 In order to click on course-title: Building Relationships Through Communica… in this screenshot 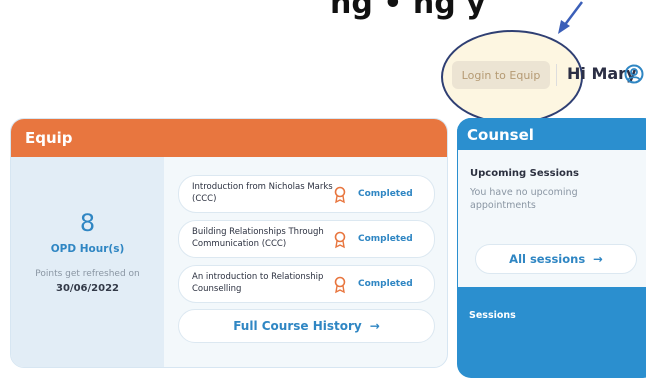, I will do `click(258, 238)`.